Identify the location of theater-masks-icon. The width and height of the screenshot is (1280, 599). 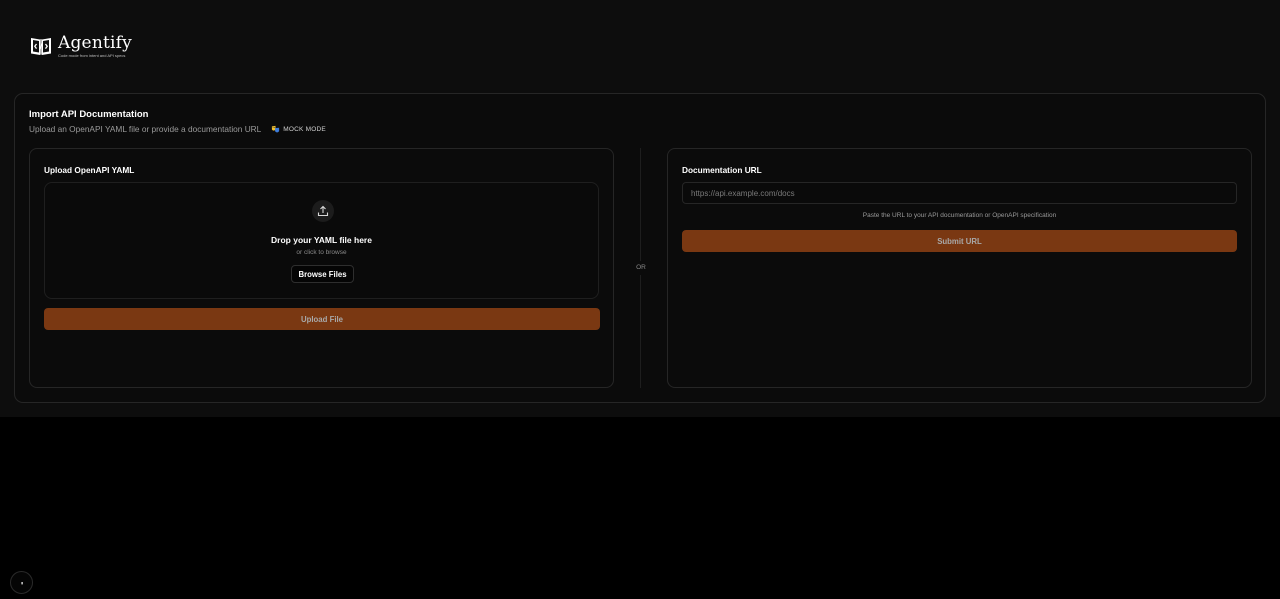
(276, 128).